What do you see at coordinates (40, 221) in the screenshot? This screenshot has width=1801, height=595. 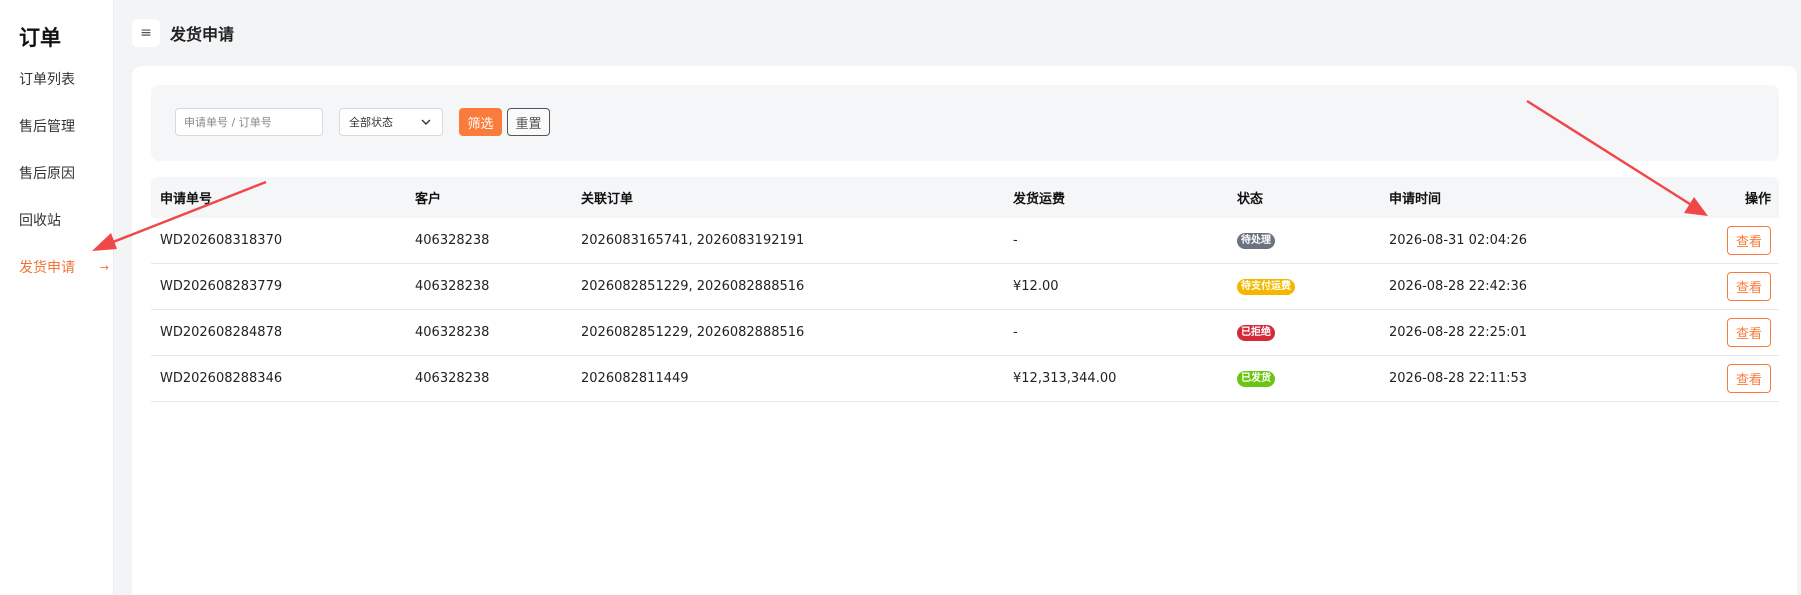 I see `sidebar-item-label: 回收站` at bounding box center [40, 221].